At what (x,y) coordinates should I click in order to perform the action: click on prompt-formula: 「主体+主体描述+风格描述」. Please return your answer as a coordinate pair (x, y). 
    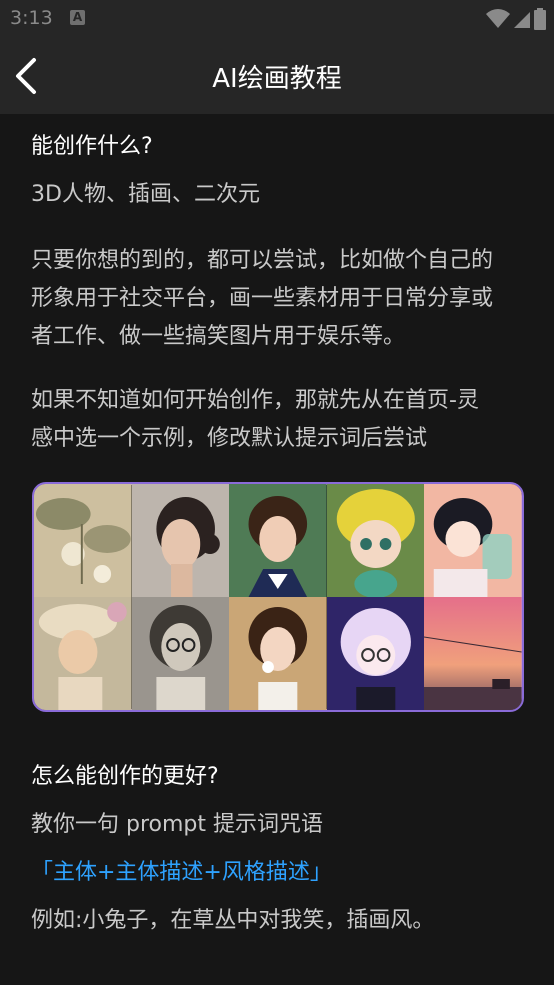
    Looking at the image, I should click on (181, 872).